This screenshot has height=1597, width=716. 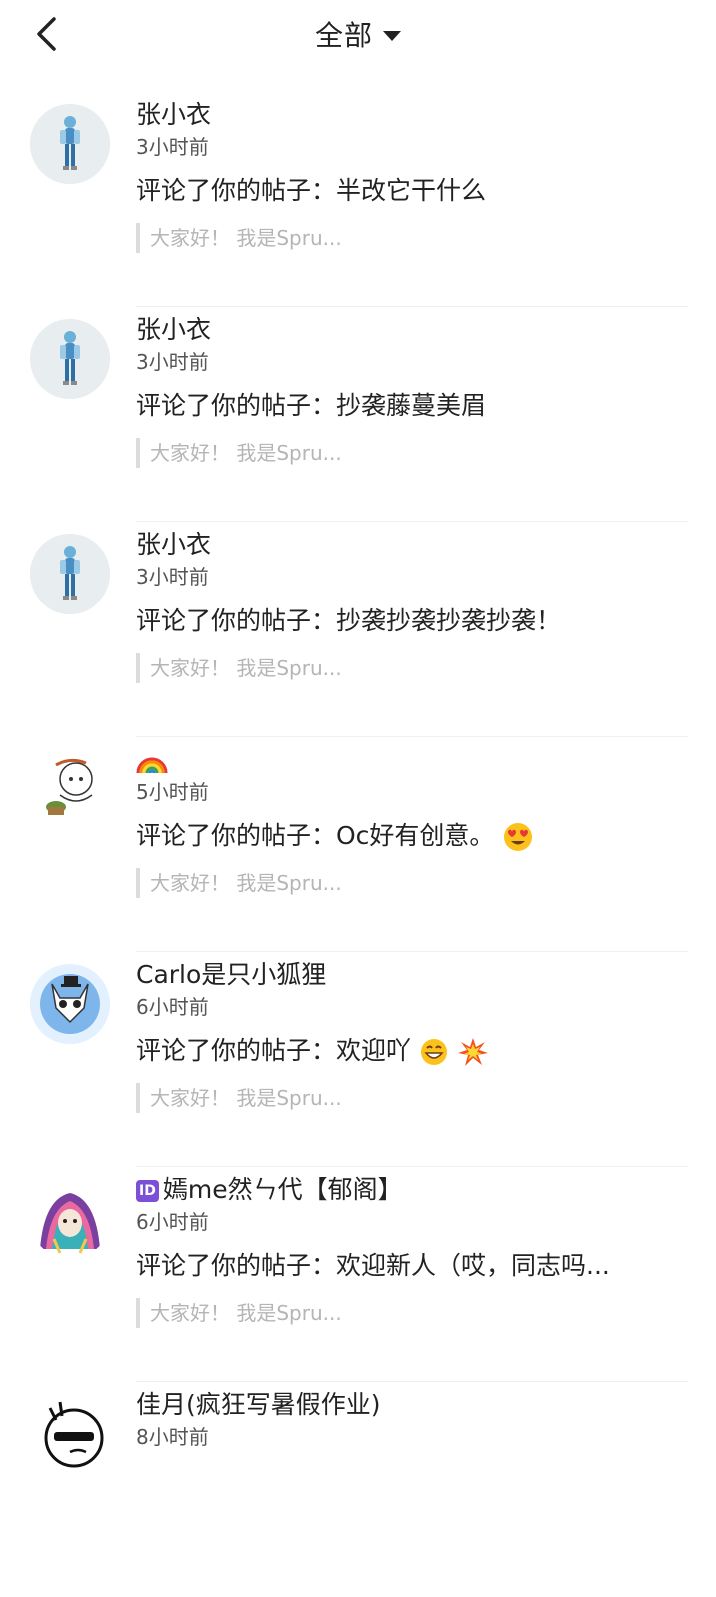 I want to click on avatar-colorful-hair-icon, so click(x=70, y=1219).